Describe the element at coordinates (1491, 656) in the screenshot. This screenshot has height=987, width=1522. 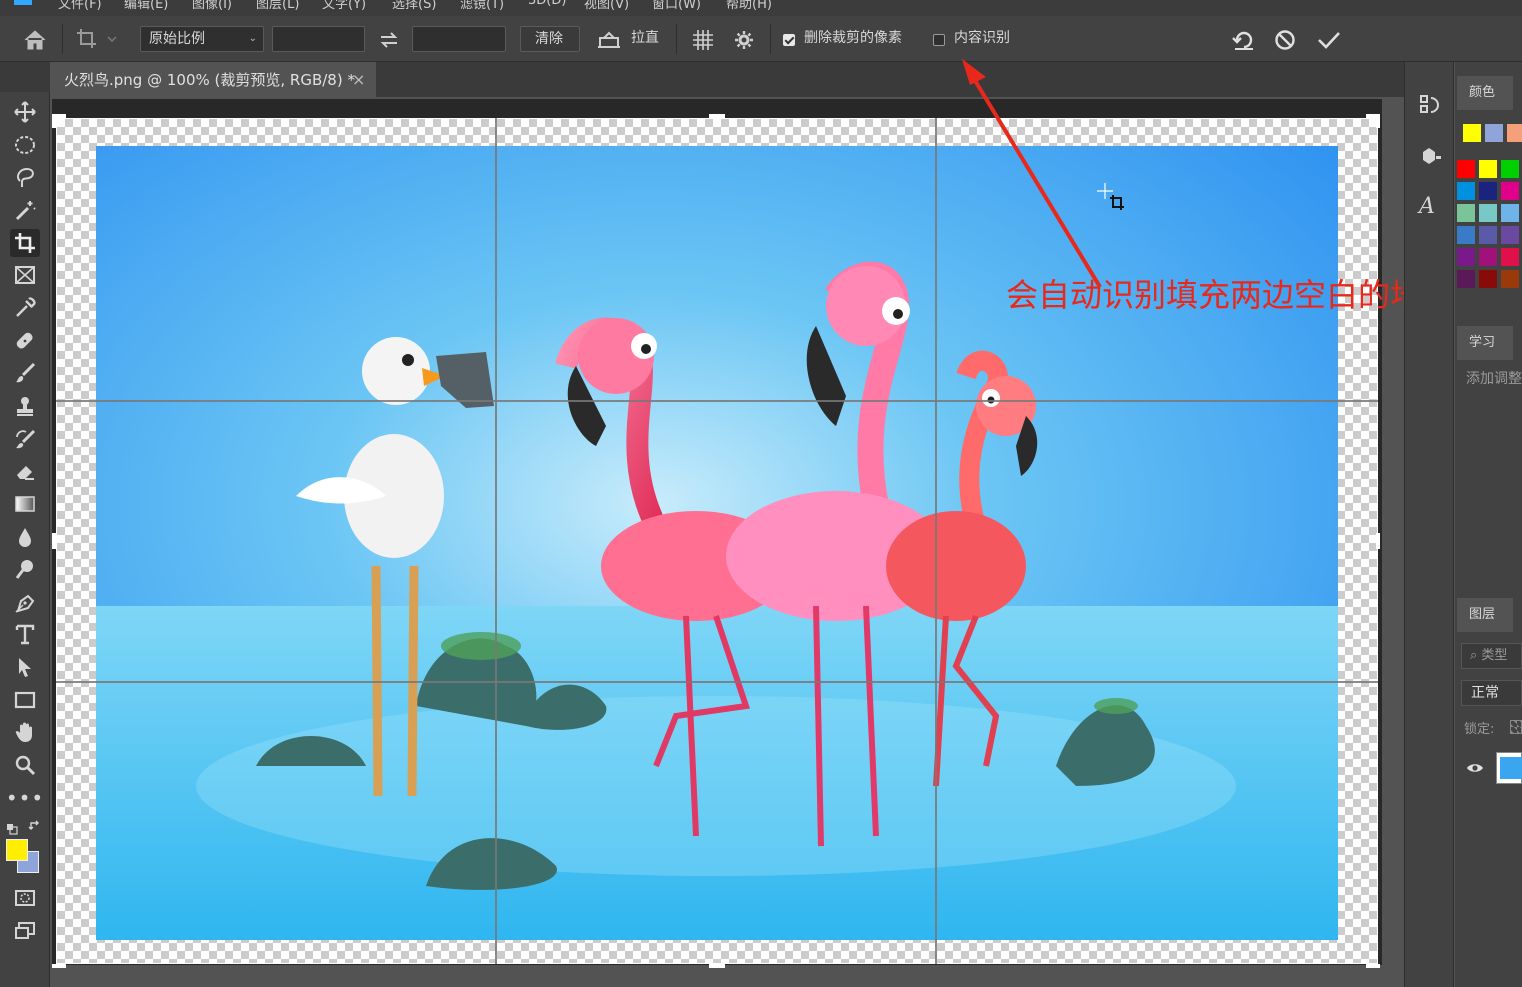
I see `layer-search-field: ⌕ 类型` at that location.